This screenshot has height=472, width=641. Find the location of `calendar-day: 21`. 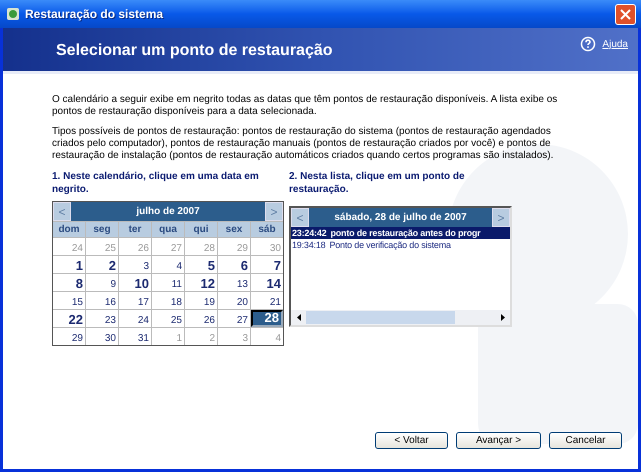

calendar-day: 21 is located at coordinates (267, 300).